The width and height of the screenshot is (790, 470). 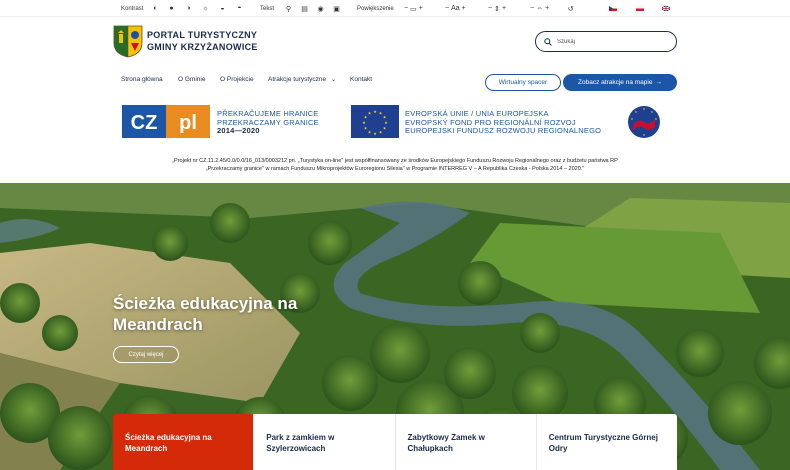 I want to click on municipality-crest-logo, so click(x=128, y=41).